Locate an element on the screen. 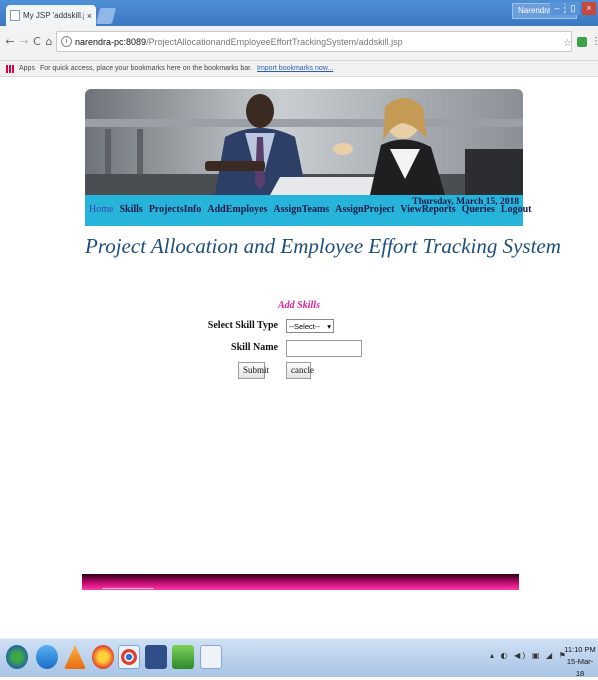 The height and width of the screenshot is (680, 598). eclipse-icon is located at coordinates (156, 657).